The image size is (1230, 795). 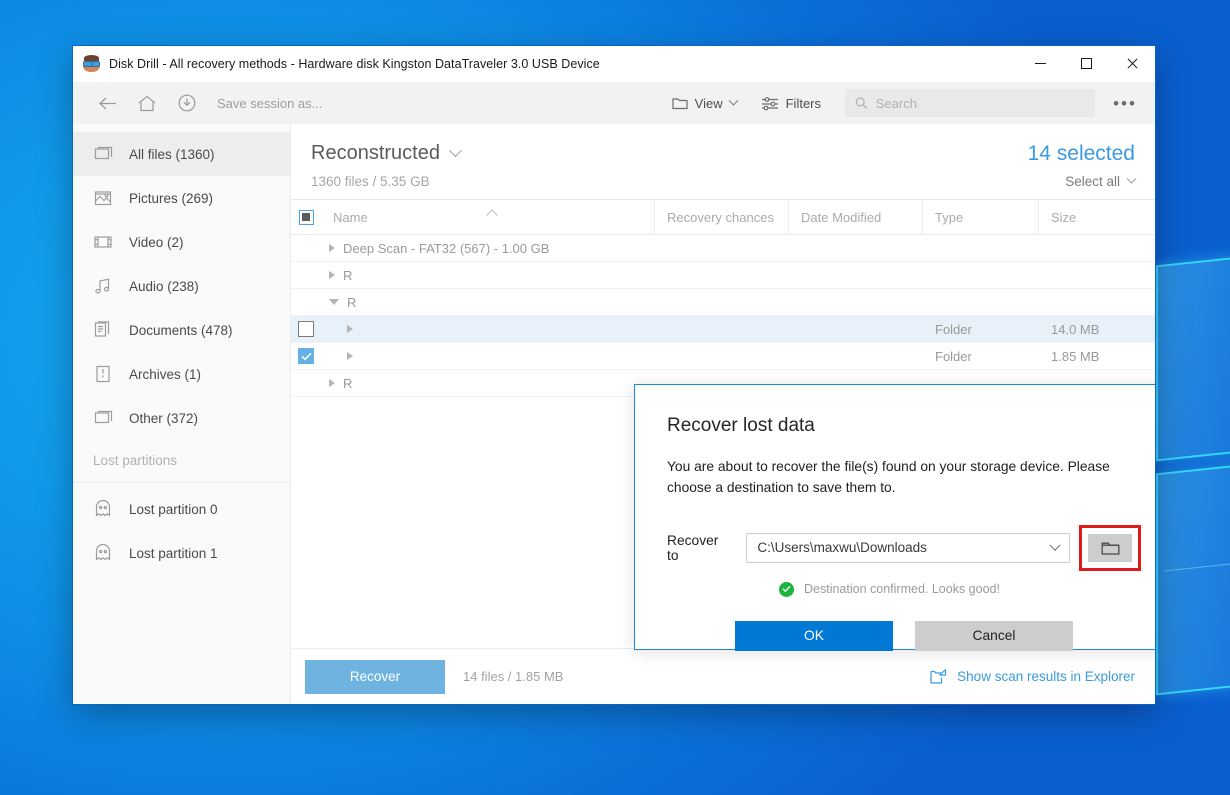 I want to click on view-button: View, so click(x=704, y=103).